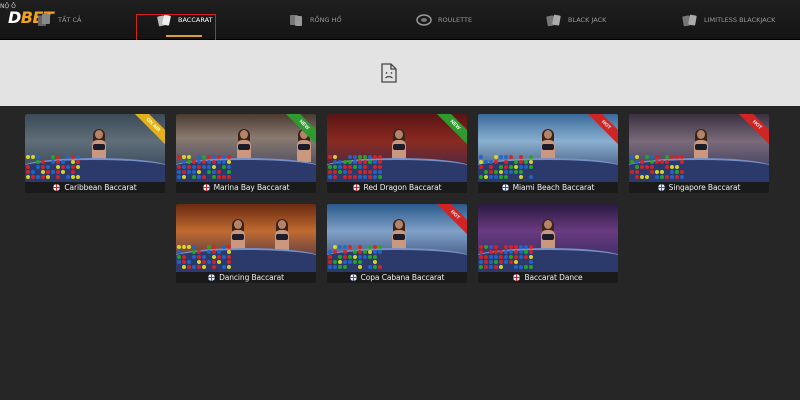  I want to click on game-title-text: Singapore Baccarat, so click(704, 187).